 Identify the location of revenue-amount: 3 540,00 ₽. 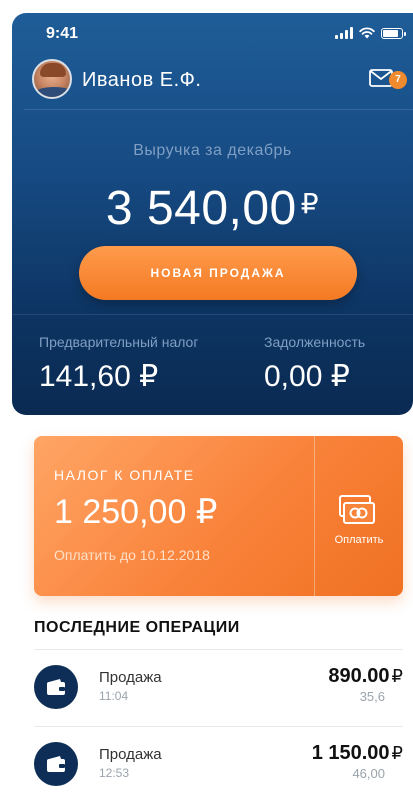
(212, 208).